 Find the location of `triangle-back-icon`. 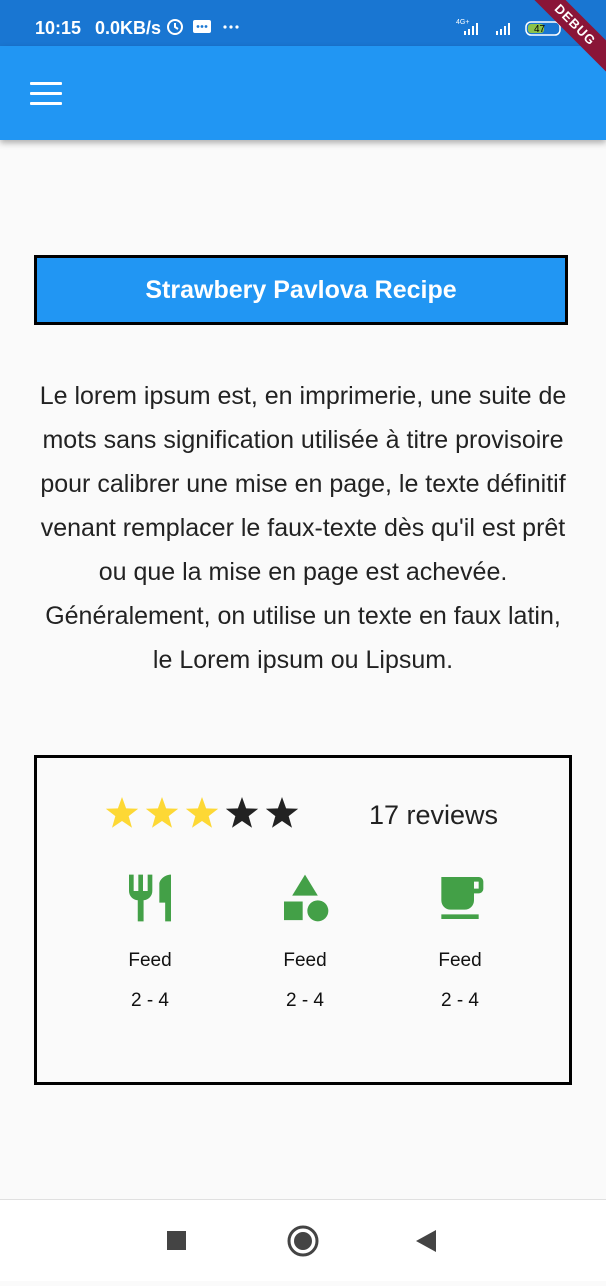

triangle-back-icon is located at coordinates (426, 1241).